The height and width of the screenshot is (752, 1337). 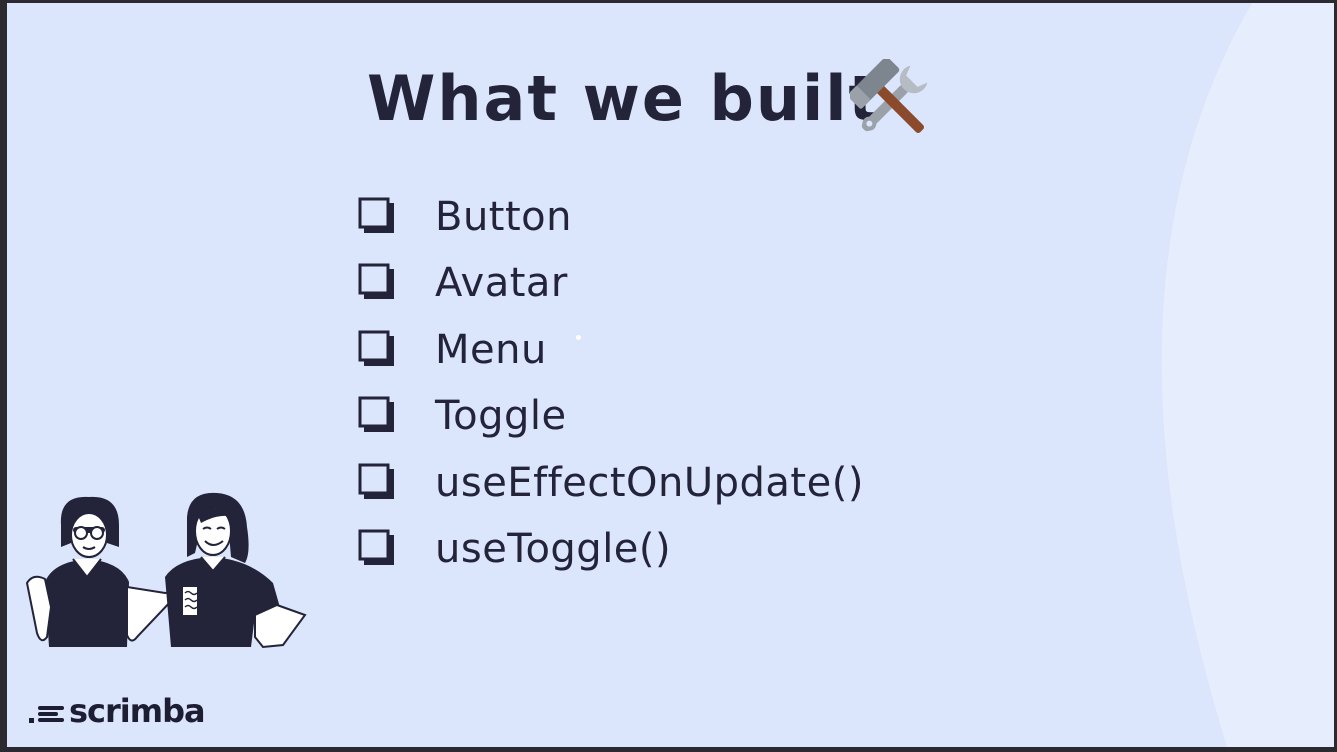 What do you see at coordinates (501, 416) in the screenshot?
I see `list-item-label: Toggle` at bounding box center [501, 416].